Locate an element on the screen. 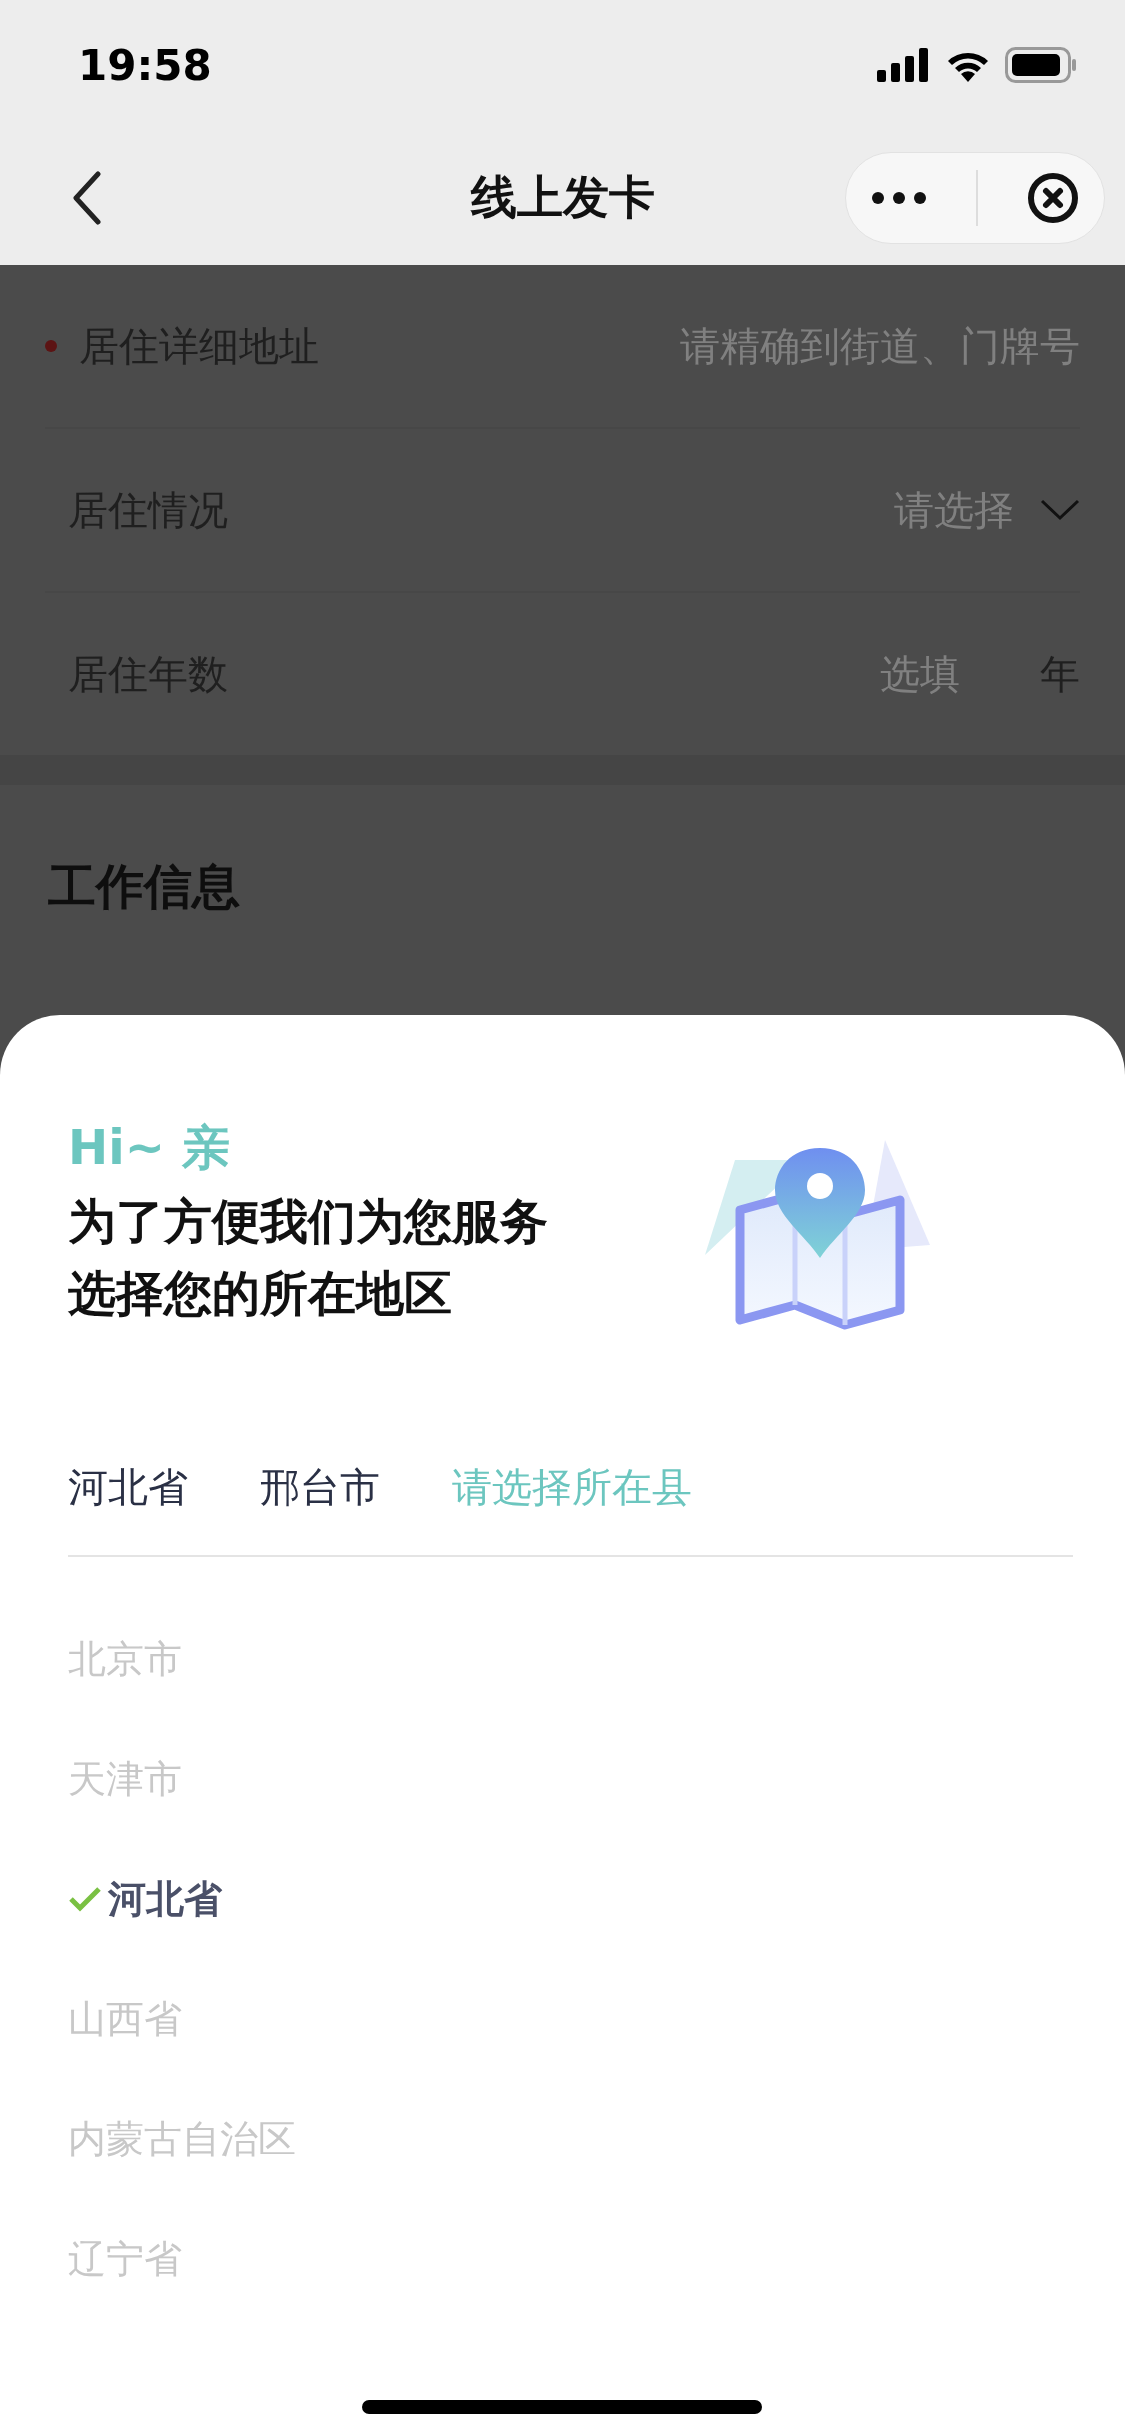 Image resolution: width=1125 pixels, height=2436 pixels. more-icon is located at coordinates (898, 197).